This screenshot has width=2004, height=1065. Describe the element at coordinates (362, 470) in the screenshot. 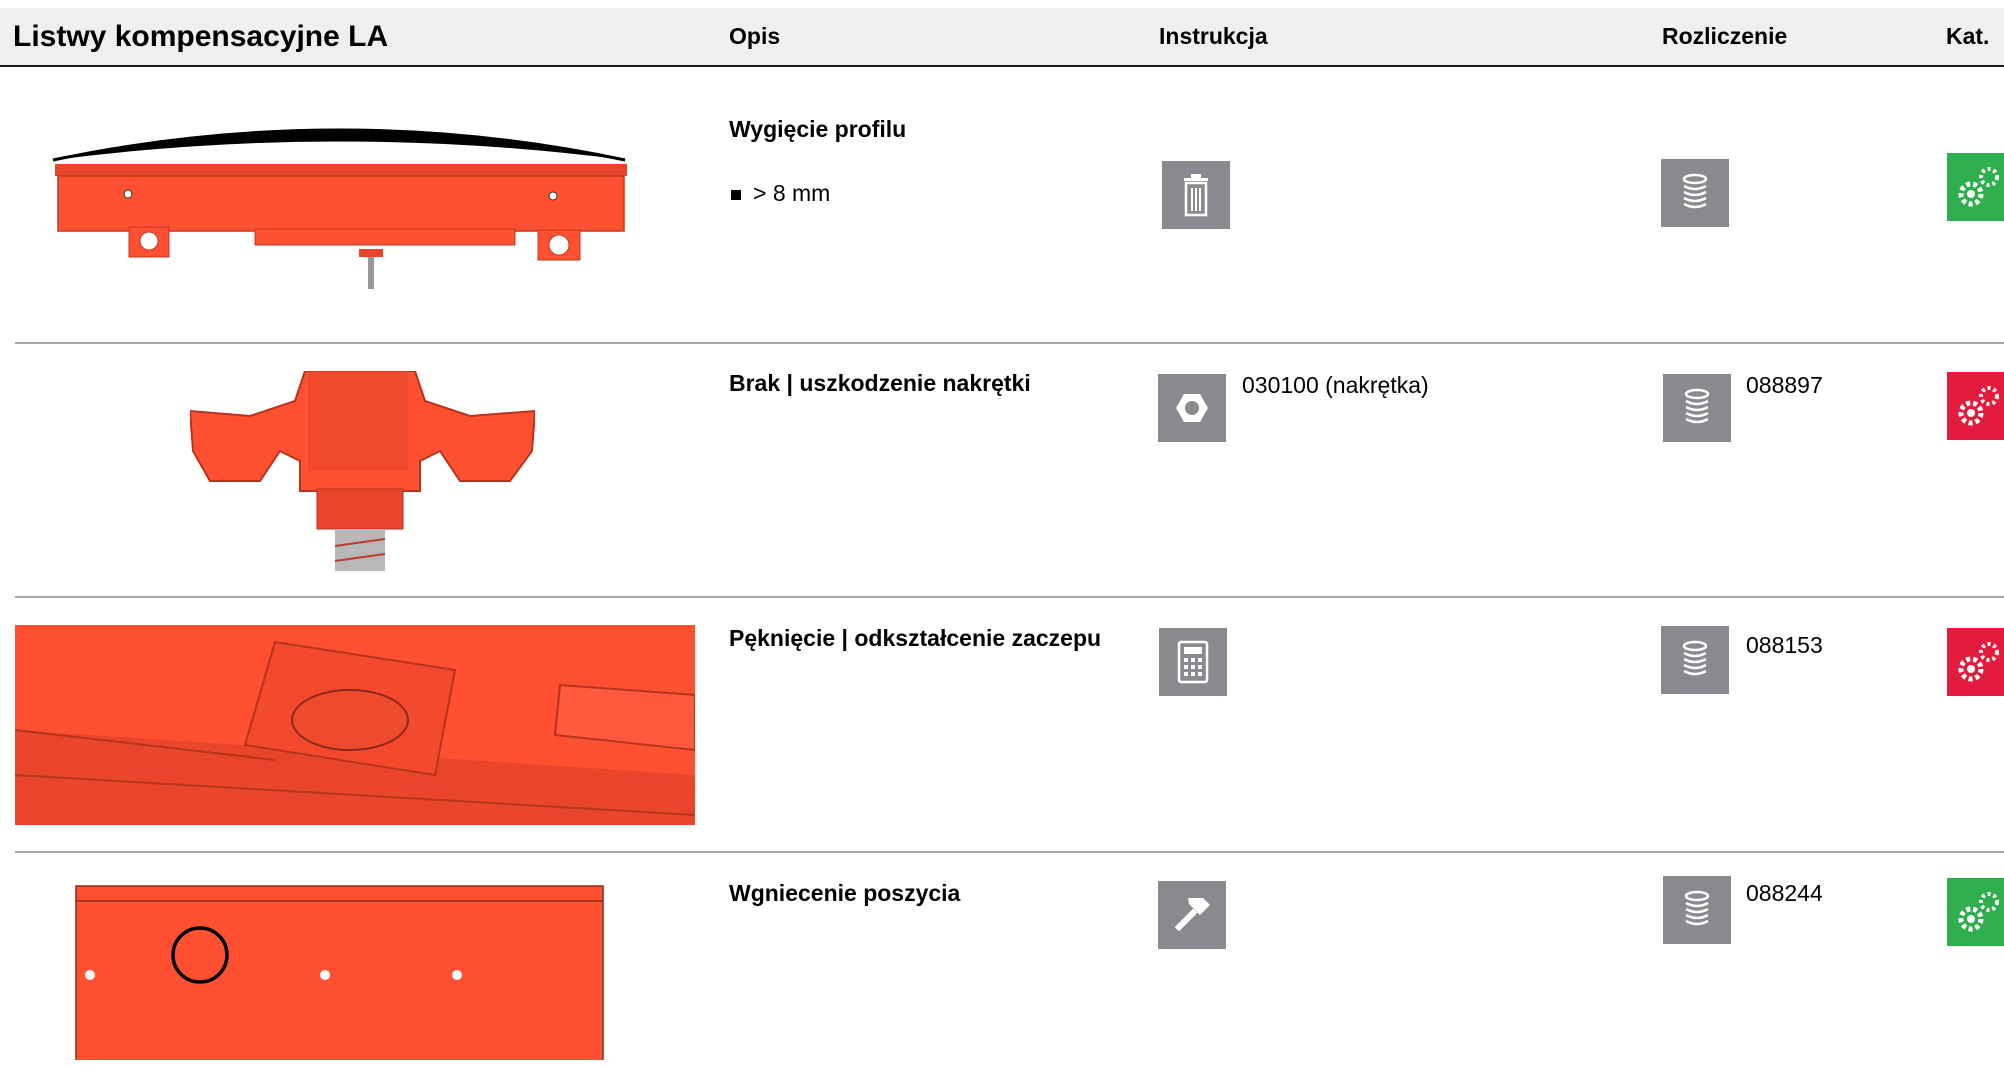

I see `part-image-nut` at that location.